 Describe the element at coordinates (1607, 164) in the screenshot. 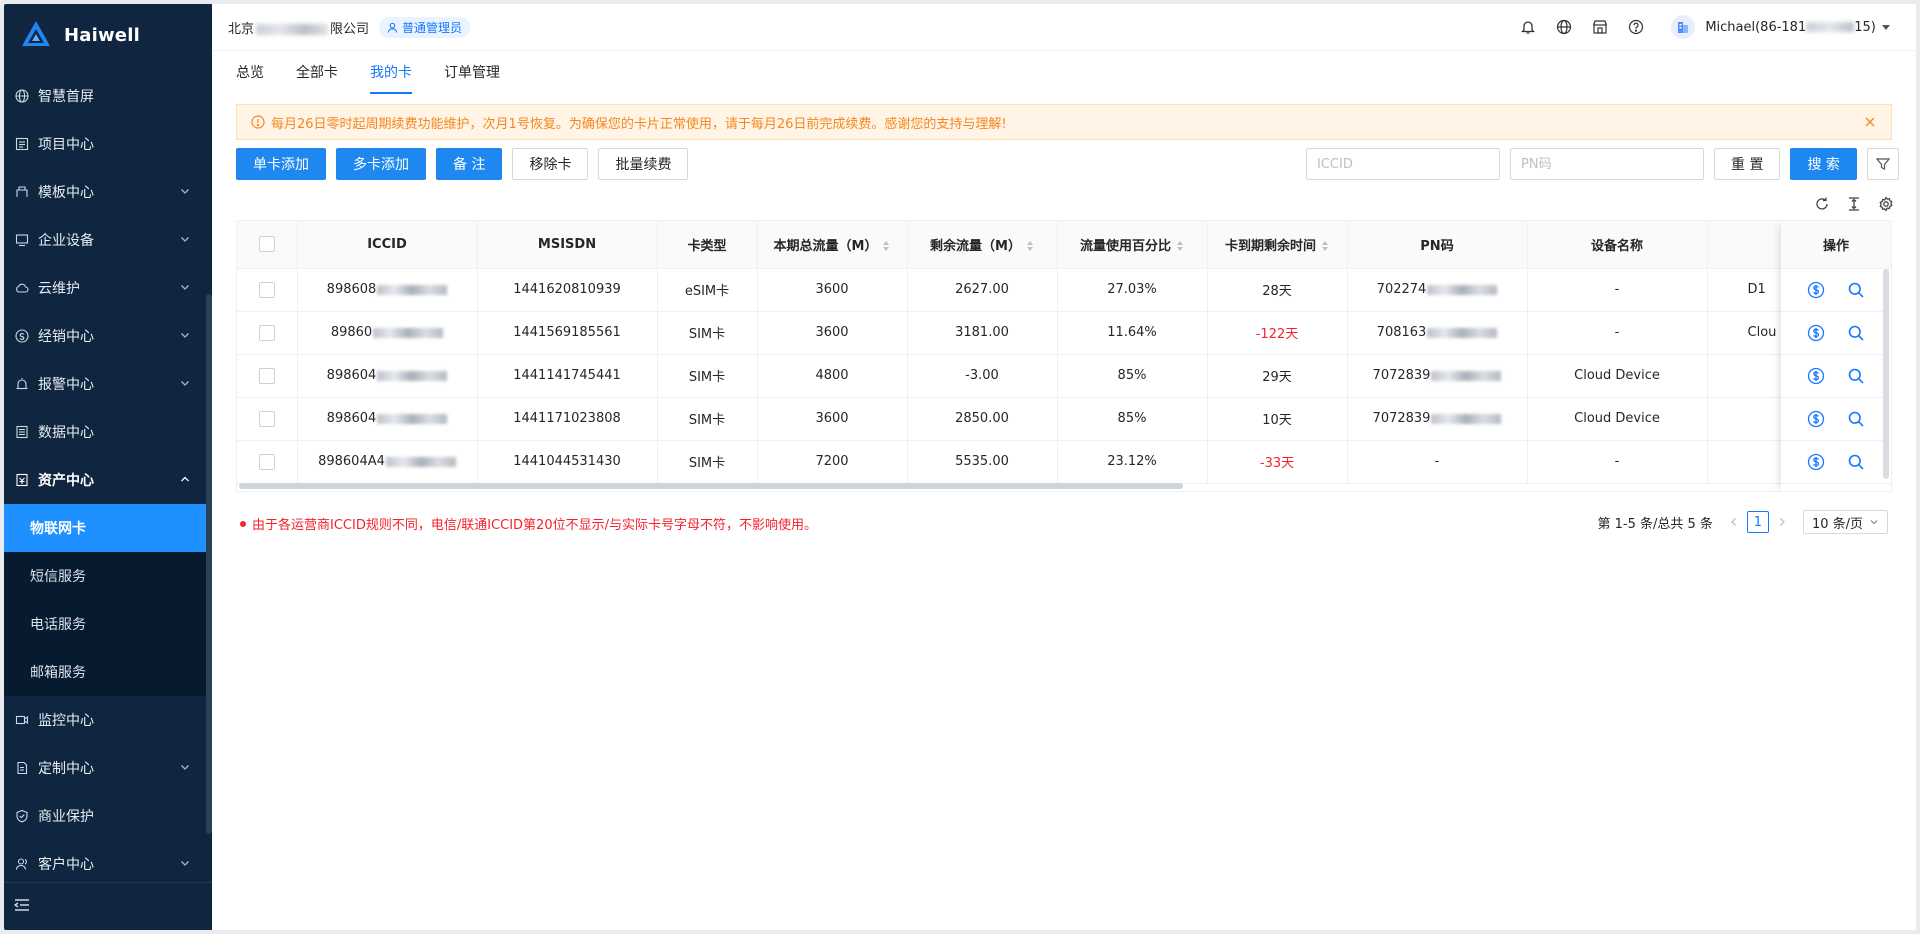

I see `pn-search-input` at that location.